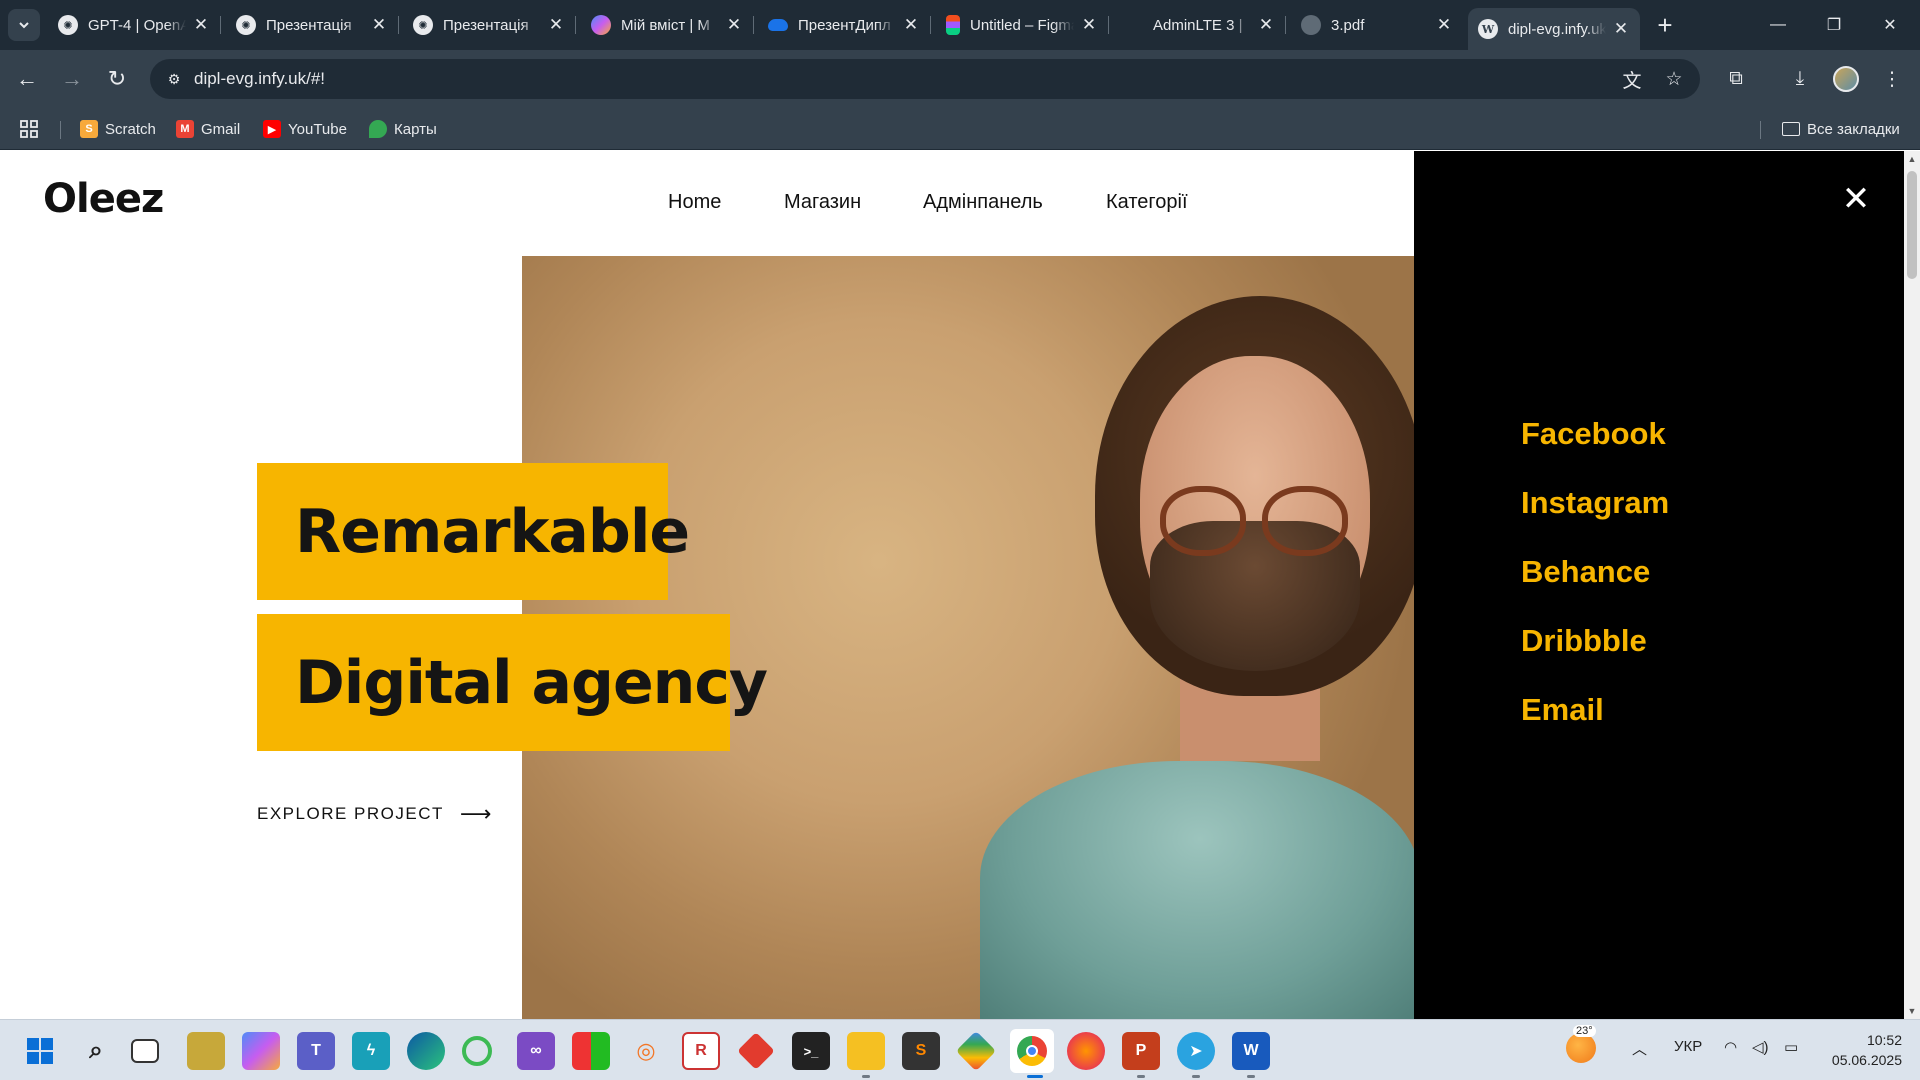 The width and height of the screenshot is (1920, 1080). Describe the element at coordinates (1133, 25) in the screenshot. I see `adminlte-icon` at that location.